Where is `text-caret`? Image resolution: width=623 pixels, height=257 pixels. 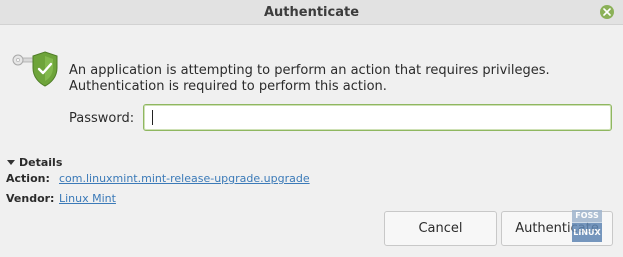
text-caret is located at coordinates (152, 117).